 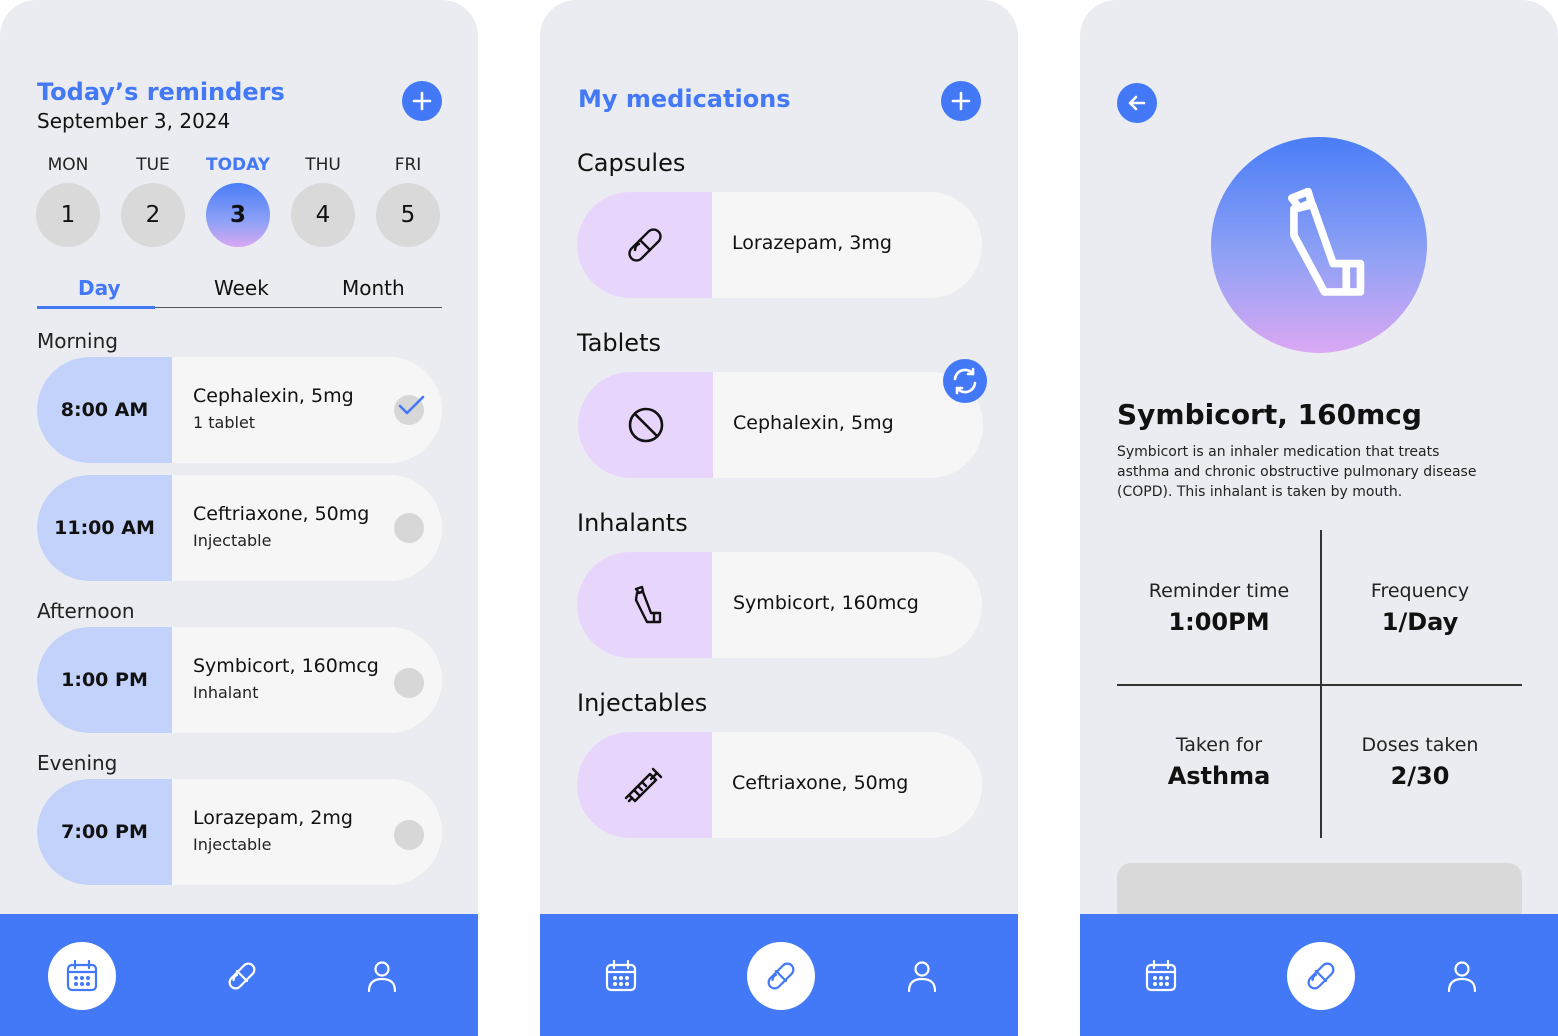 I want to click on day-label: THU, so click(x=323, y=165).